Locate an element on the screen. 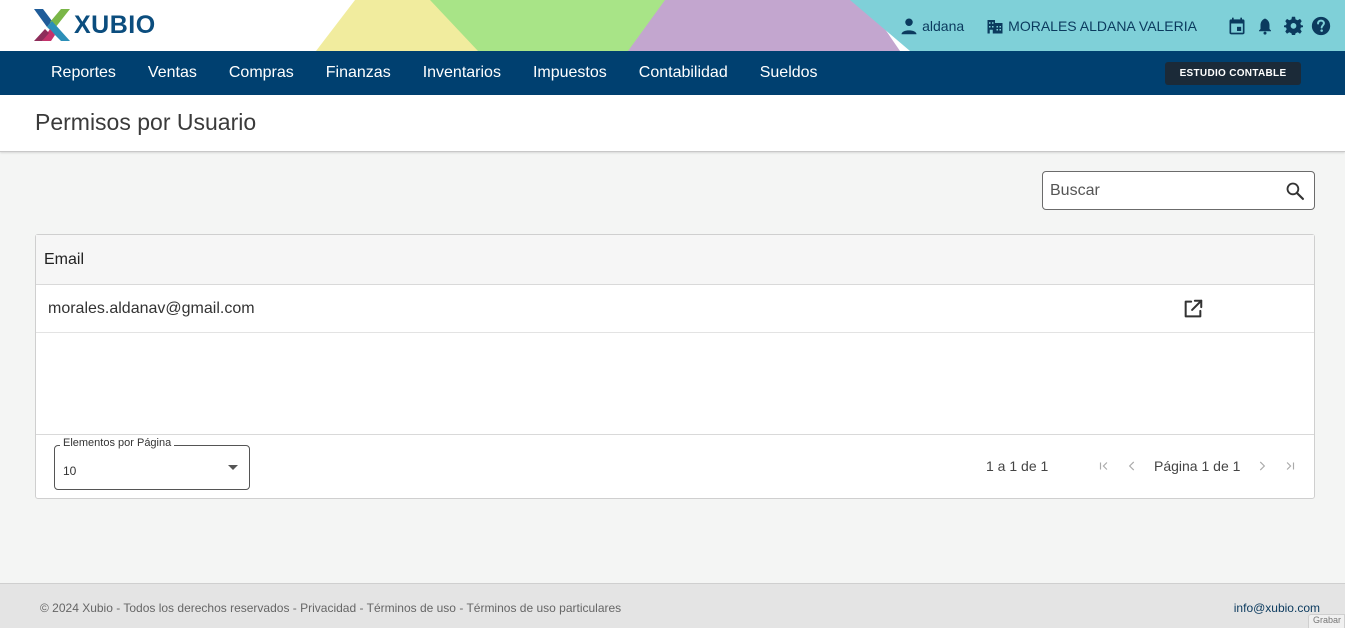 Image resolution: width=1345 pixels, height=628 pixels. last-page-icon is located at coordinates (1291, 466).